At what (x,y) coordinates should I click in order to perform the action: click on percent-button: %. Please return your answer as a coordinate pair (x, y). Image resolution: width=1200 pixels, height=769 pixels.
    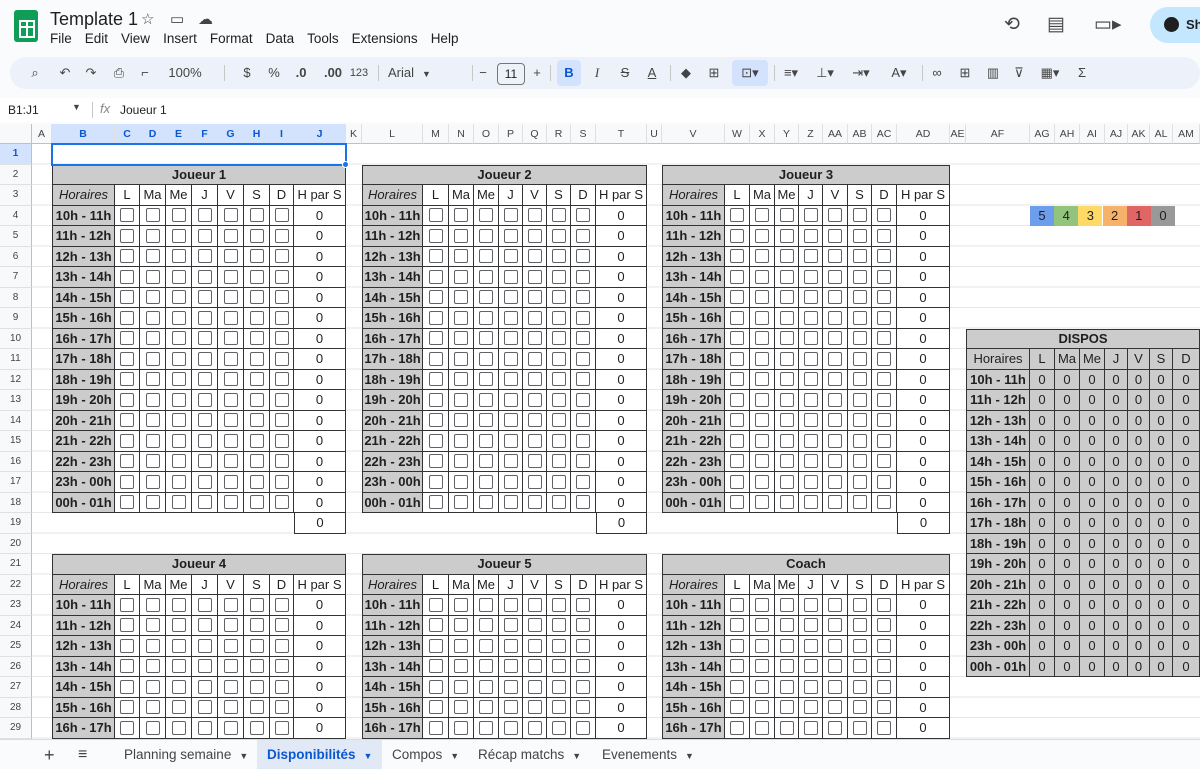
    Looking at the image, I should click on (274, 73).